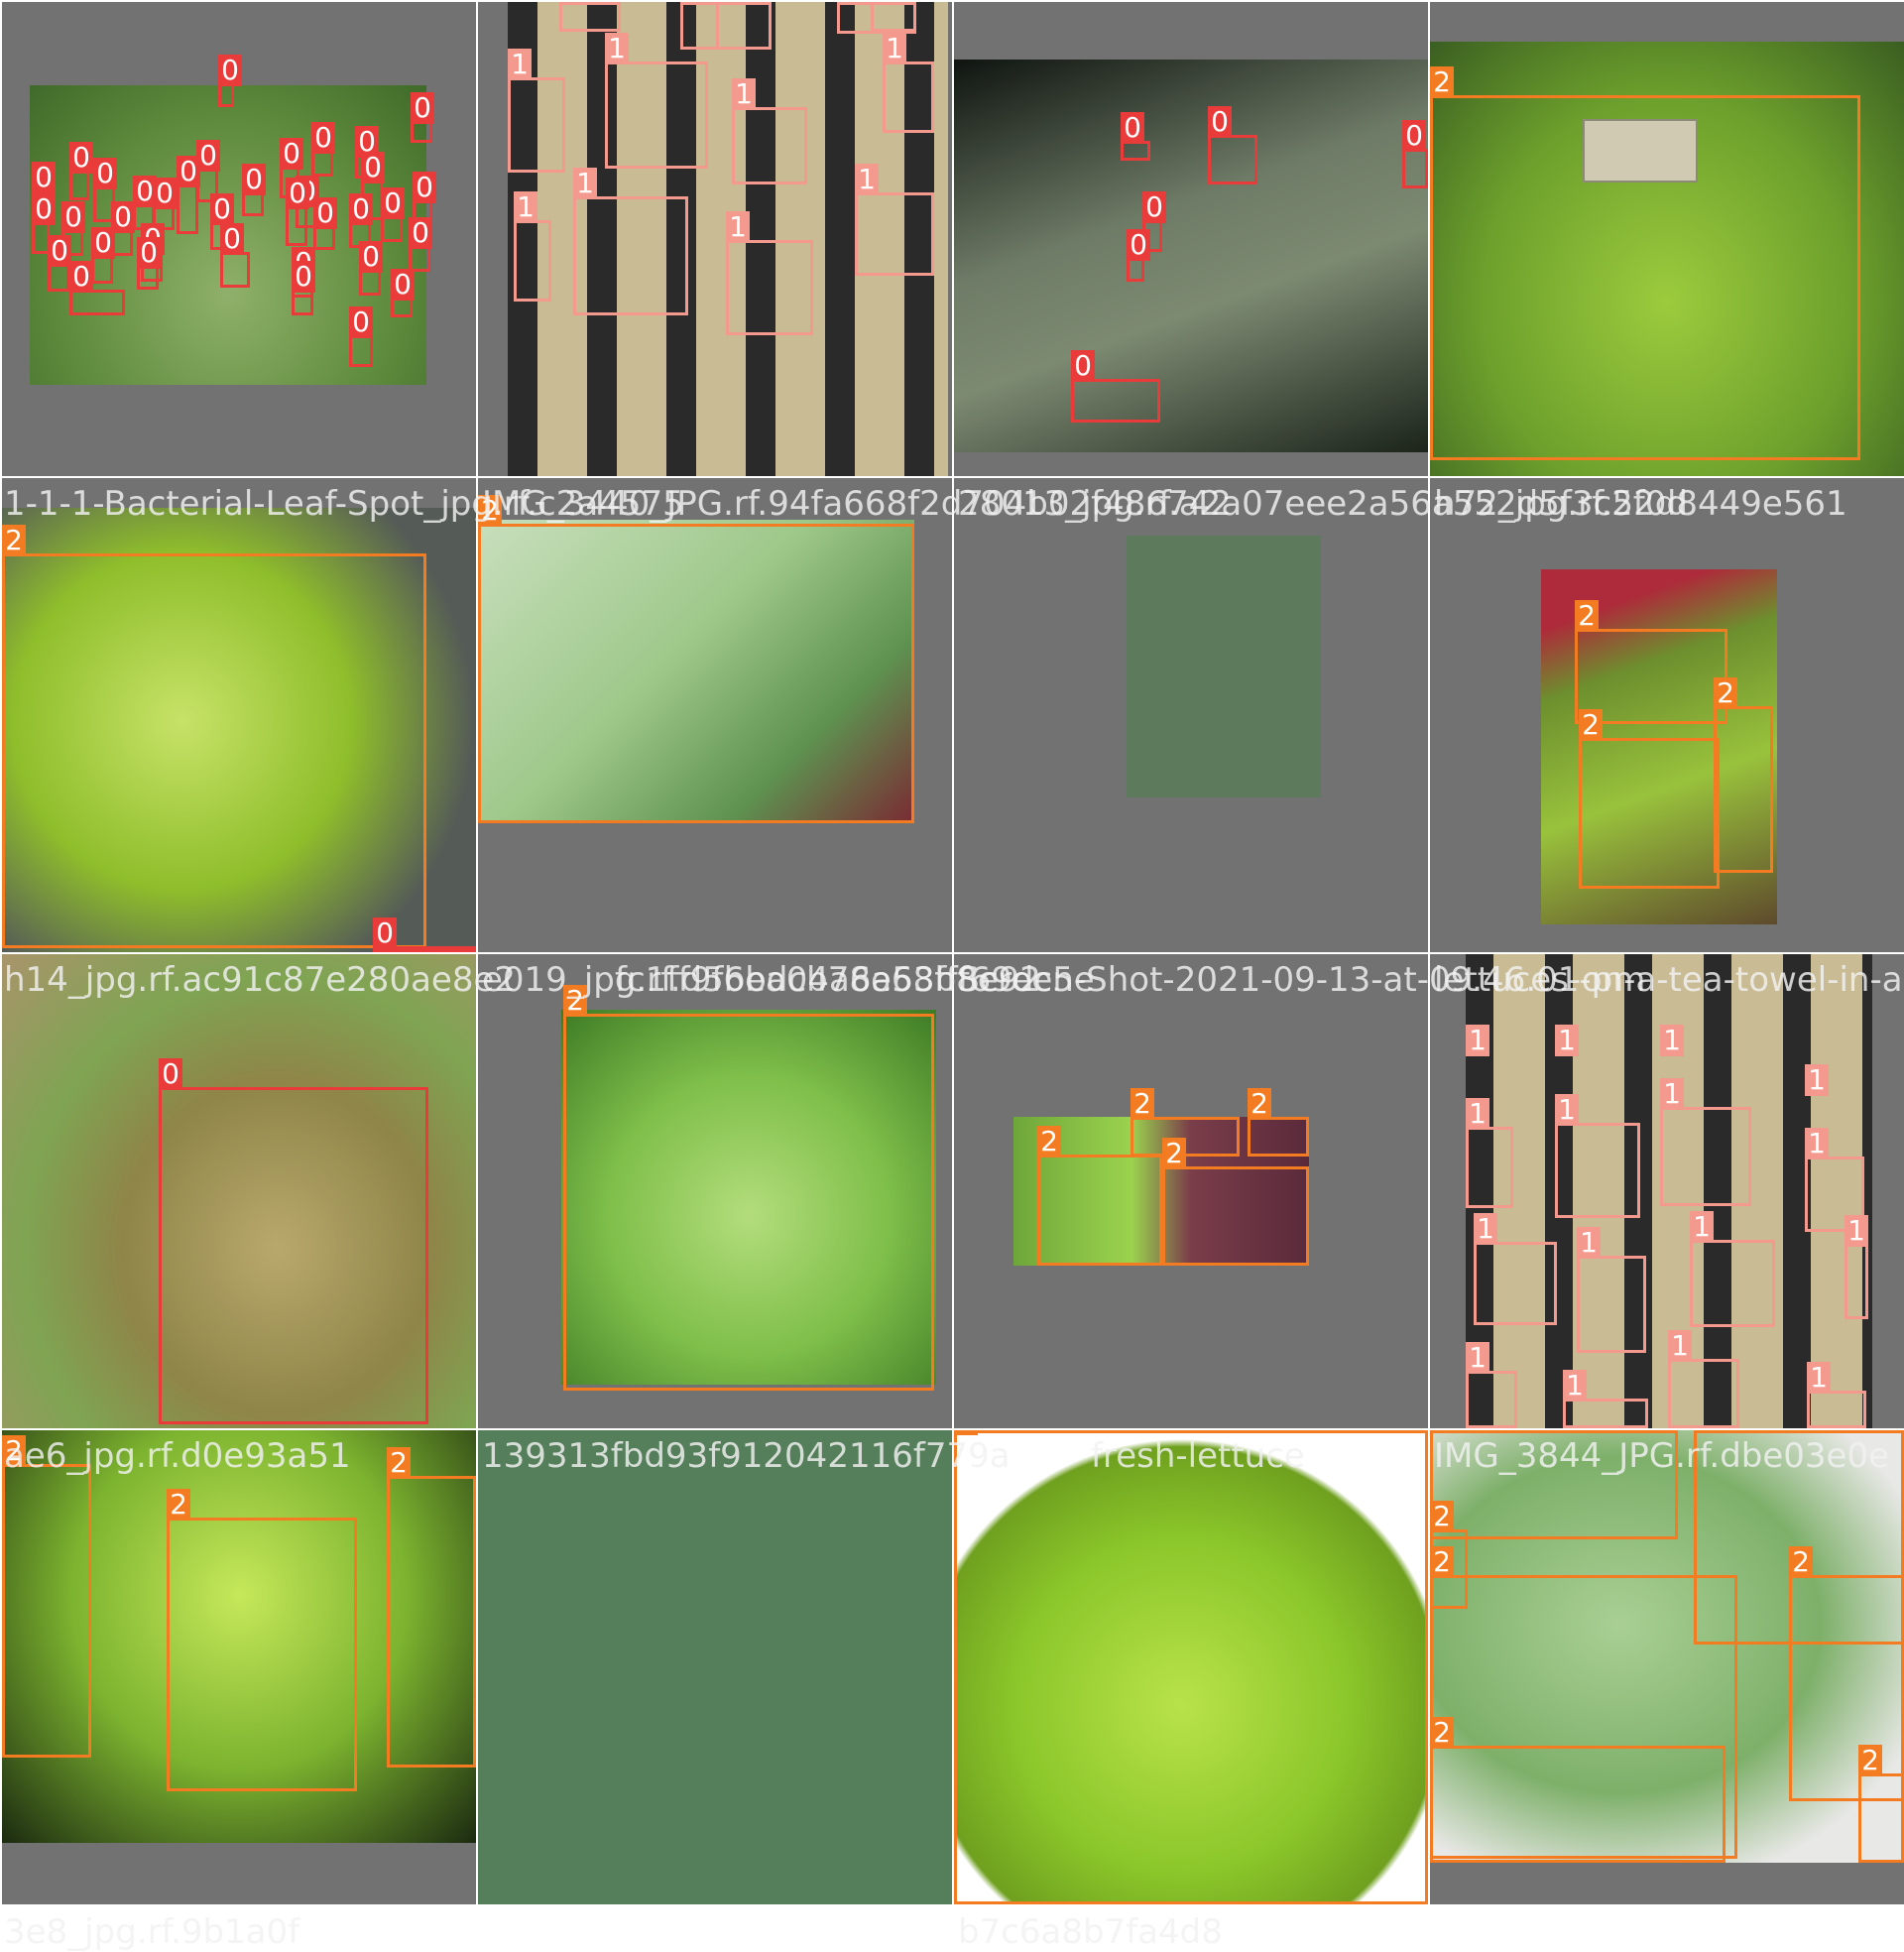 The height and width of the screenshot is (1952, 1904). I want to click on tile-12: 1 1 1 1 1 1 1 1 1 1 1 1 1 1 1 1, so click(1667, 1191).